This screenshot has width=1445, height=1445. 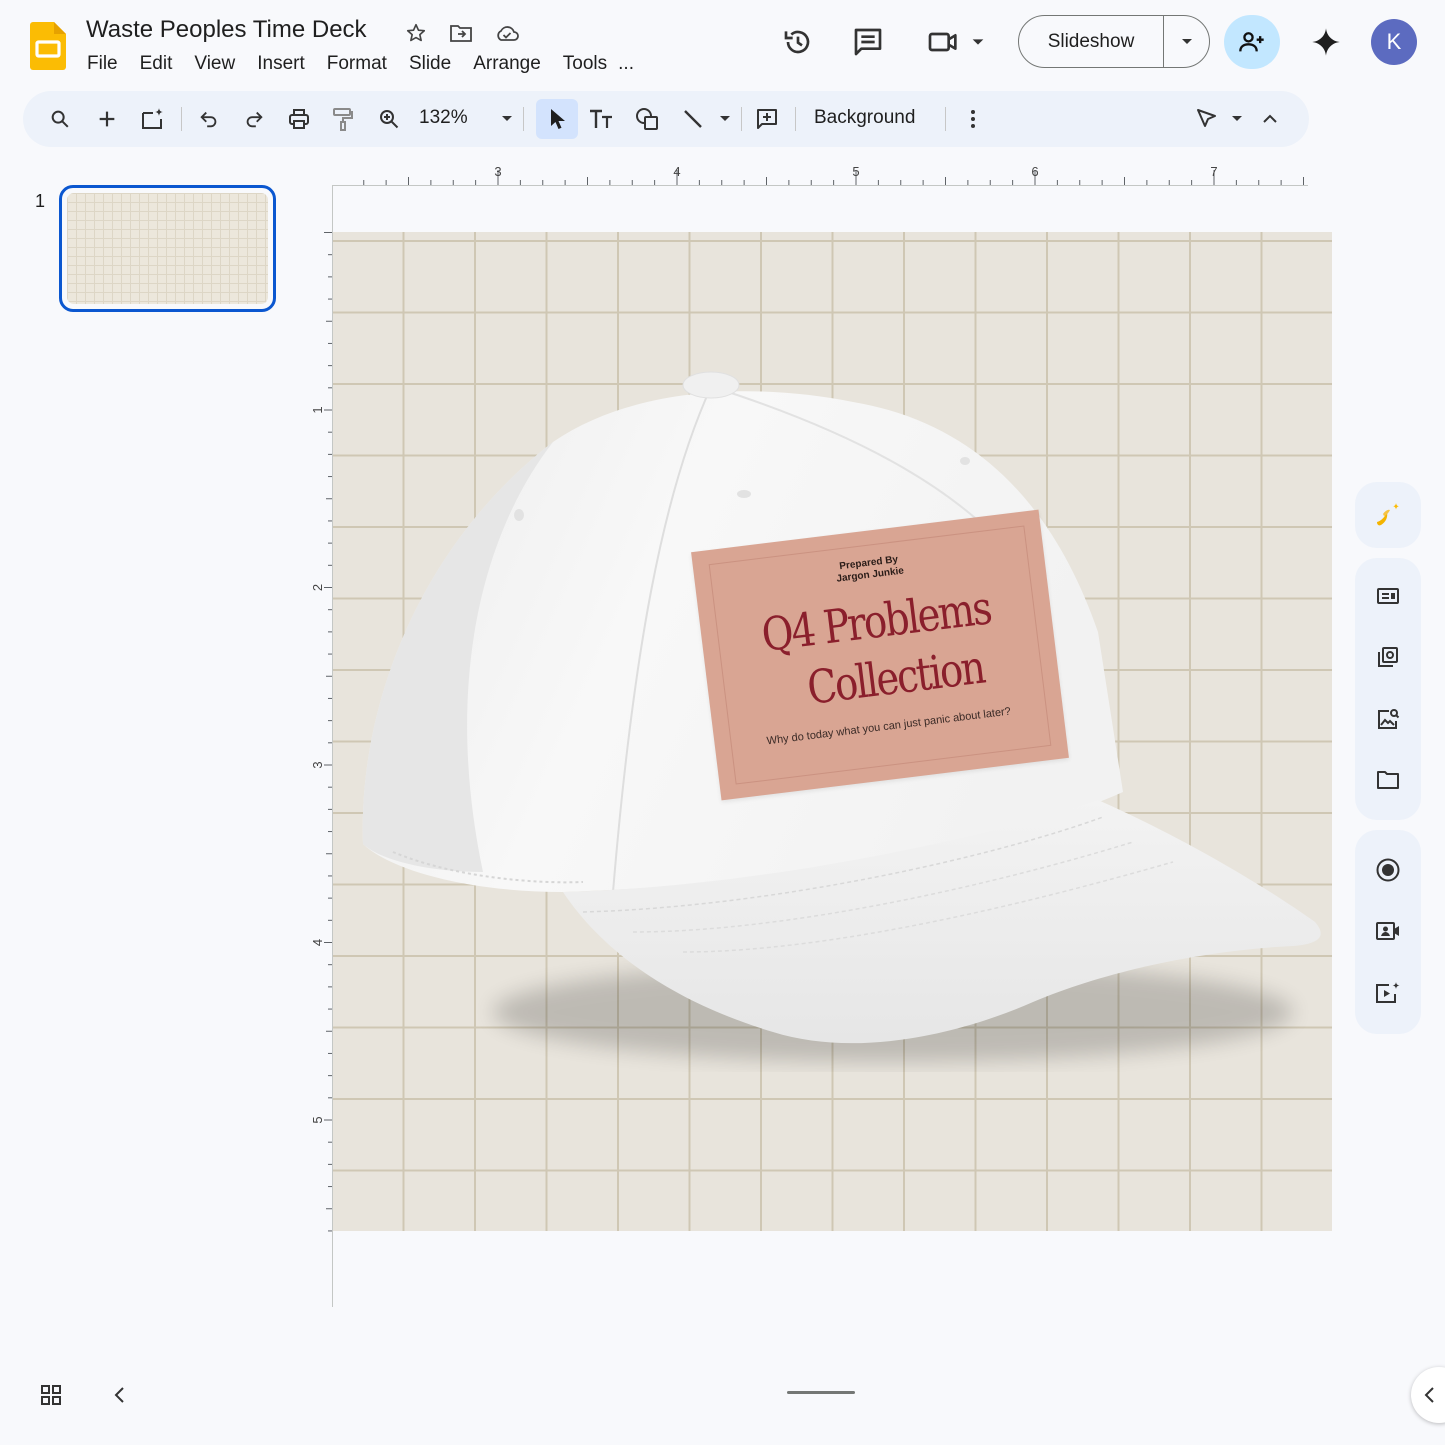 What do you see at coordinates (973, 119) in the screenshot?
I see `more-options-icon` at bounding box center [973, 119].